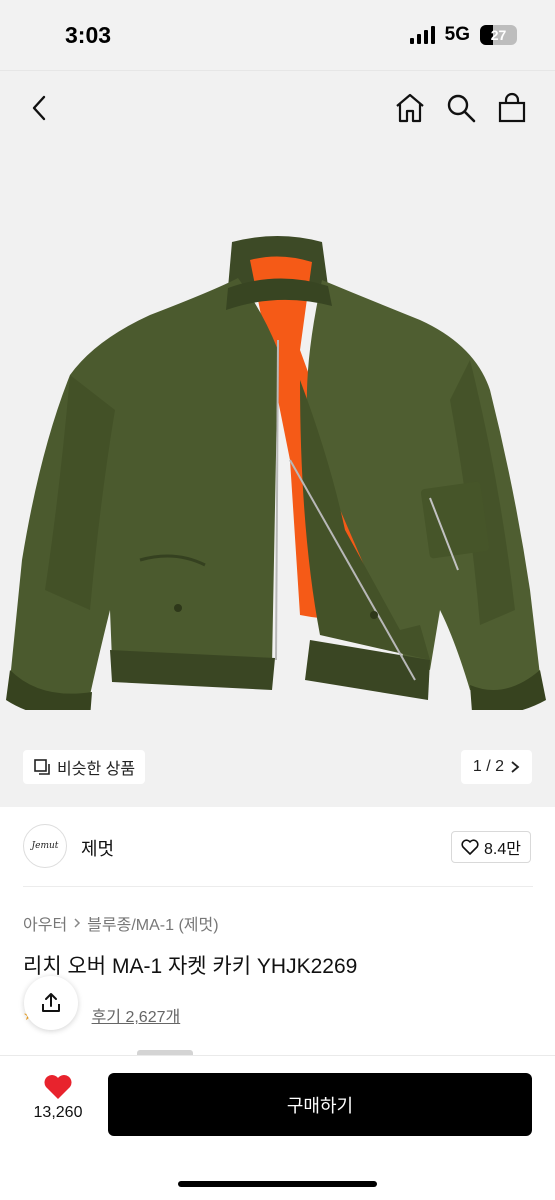 This screenshot has height=1200, width=555. I want to click on home-icon, so click(410, 108).